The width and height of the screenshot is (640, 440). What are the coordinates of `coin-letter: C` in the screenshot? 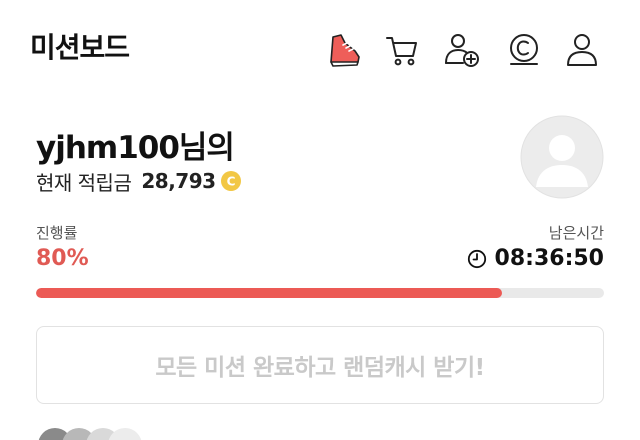 It's located at (230, 182).